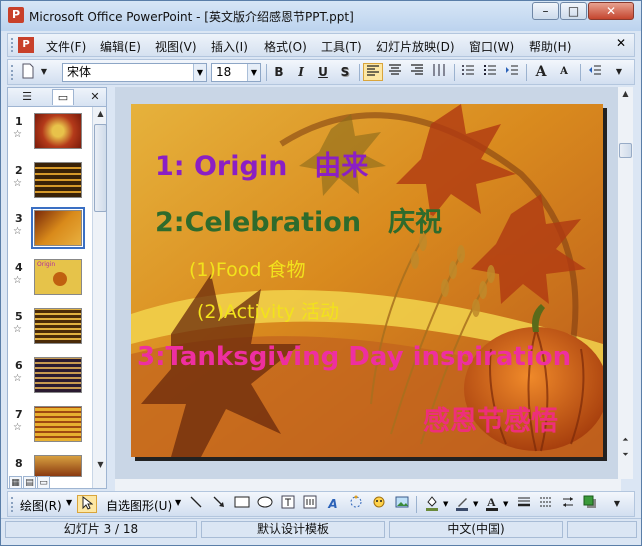  What do you see at coordinates (356, 504) in the screenshot?
I see `diagram-icon` at bounding box center [356, 504].